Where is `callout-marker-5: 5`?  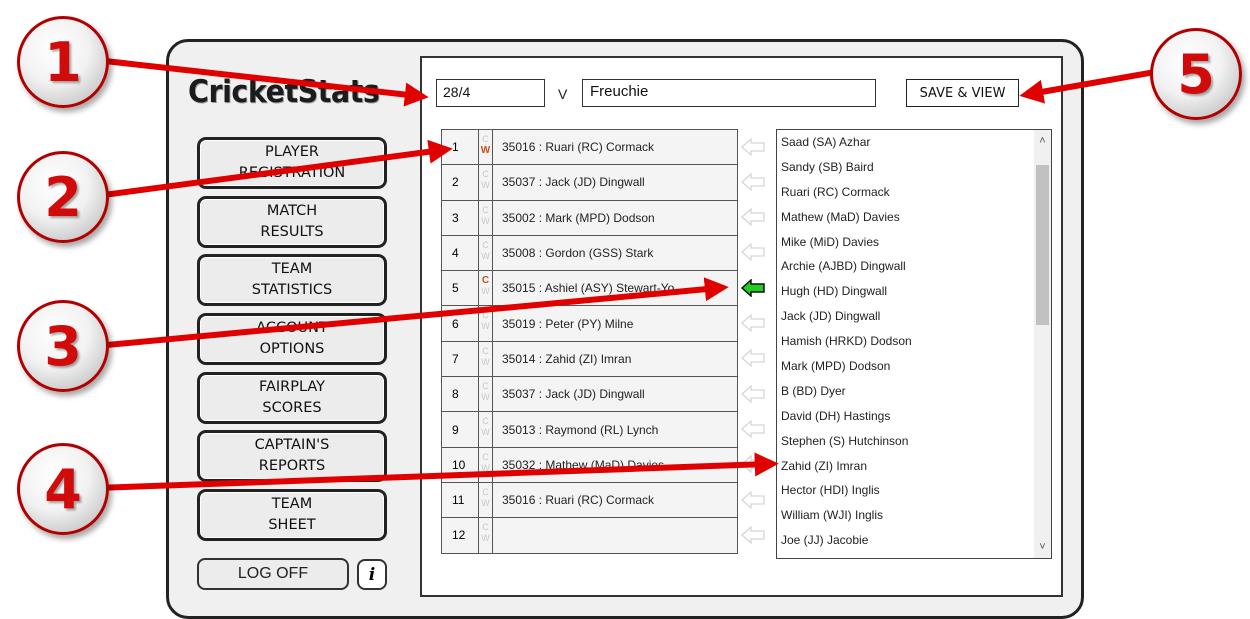
callout-marker-5: 5 is located at coordinates (1196, 74).